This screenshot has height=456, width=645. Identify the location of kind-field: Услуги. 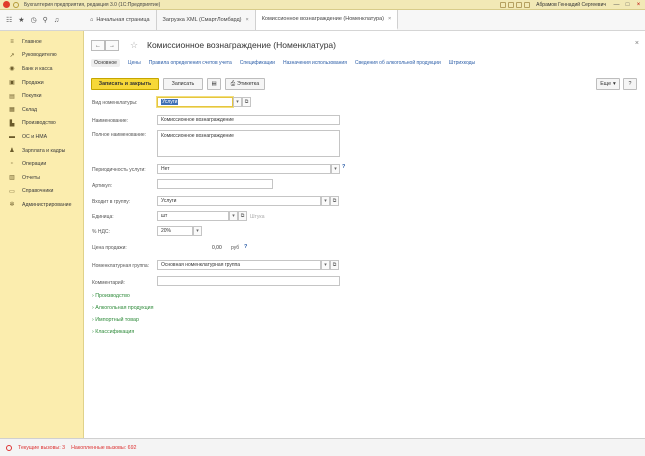
(195, 102).